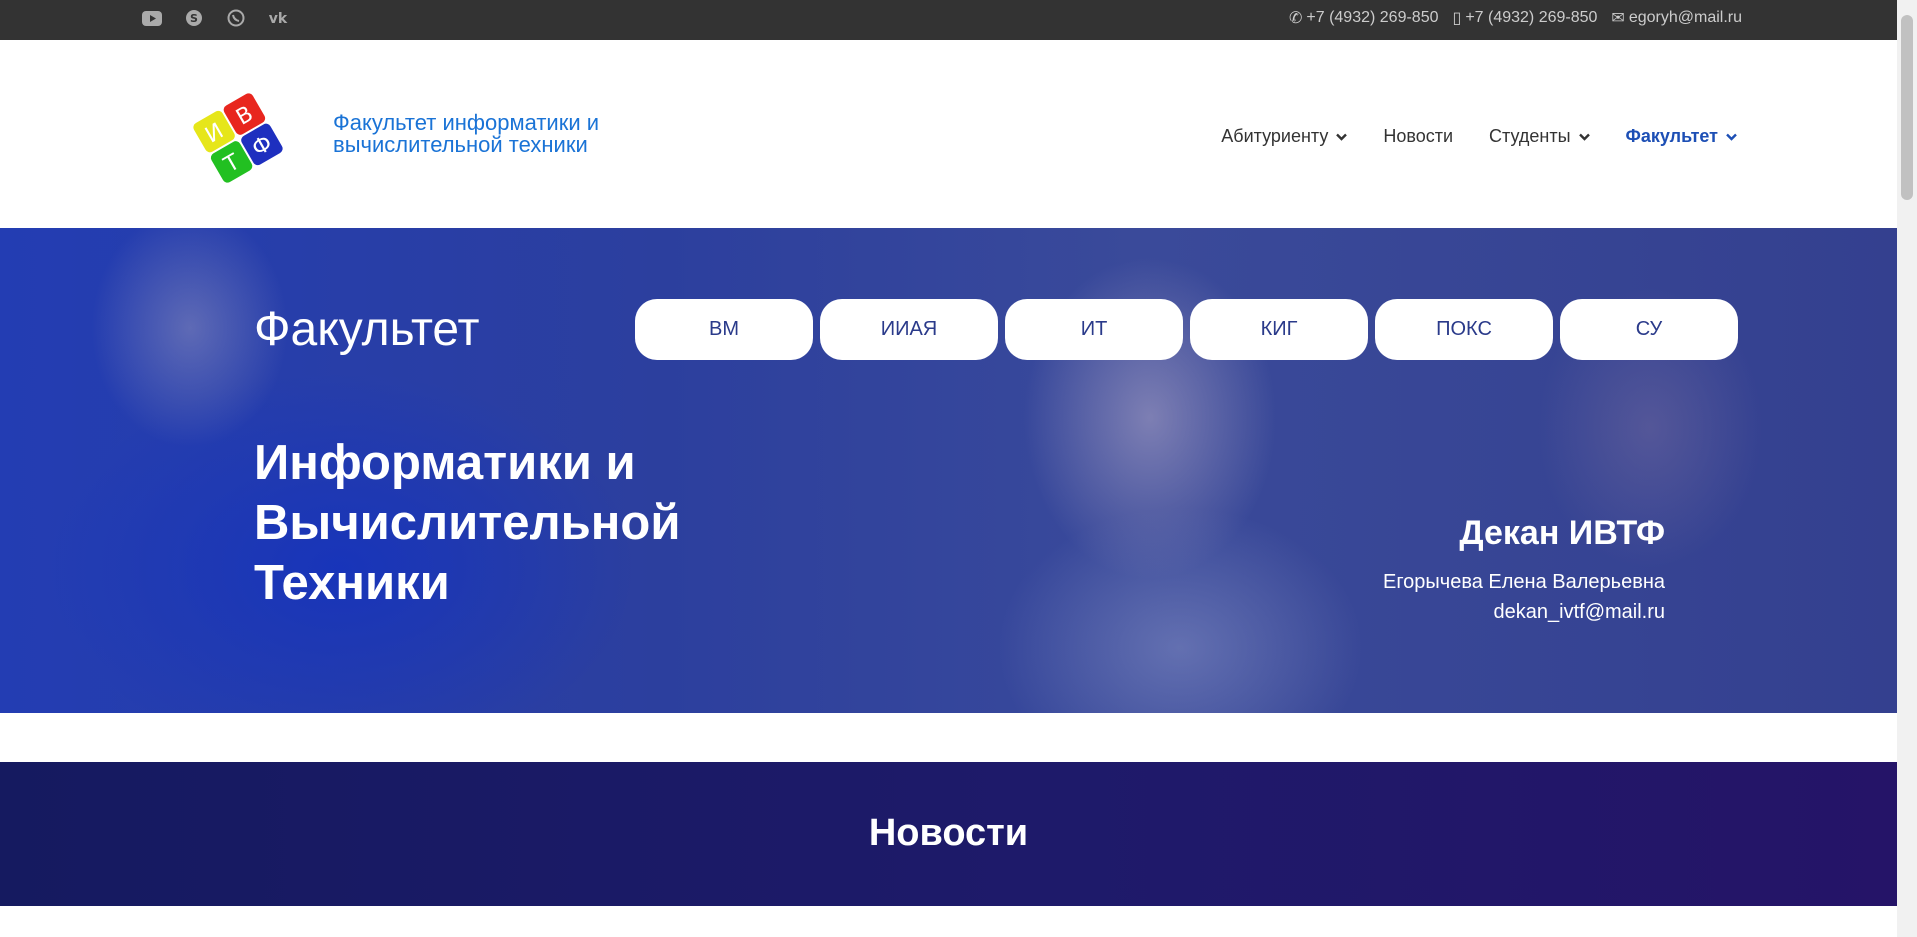  What do you see at coordinates (1279, 329) in the screenshot?
I see `tab-kig: КИГ` at bounding box center [1279, 329].